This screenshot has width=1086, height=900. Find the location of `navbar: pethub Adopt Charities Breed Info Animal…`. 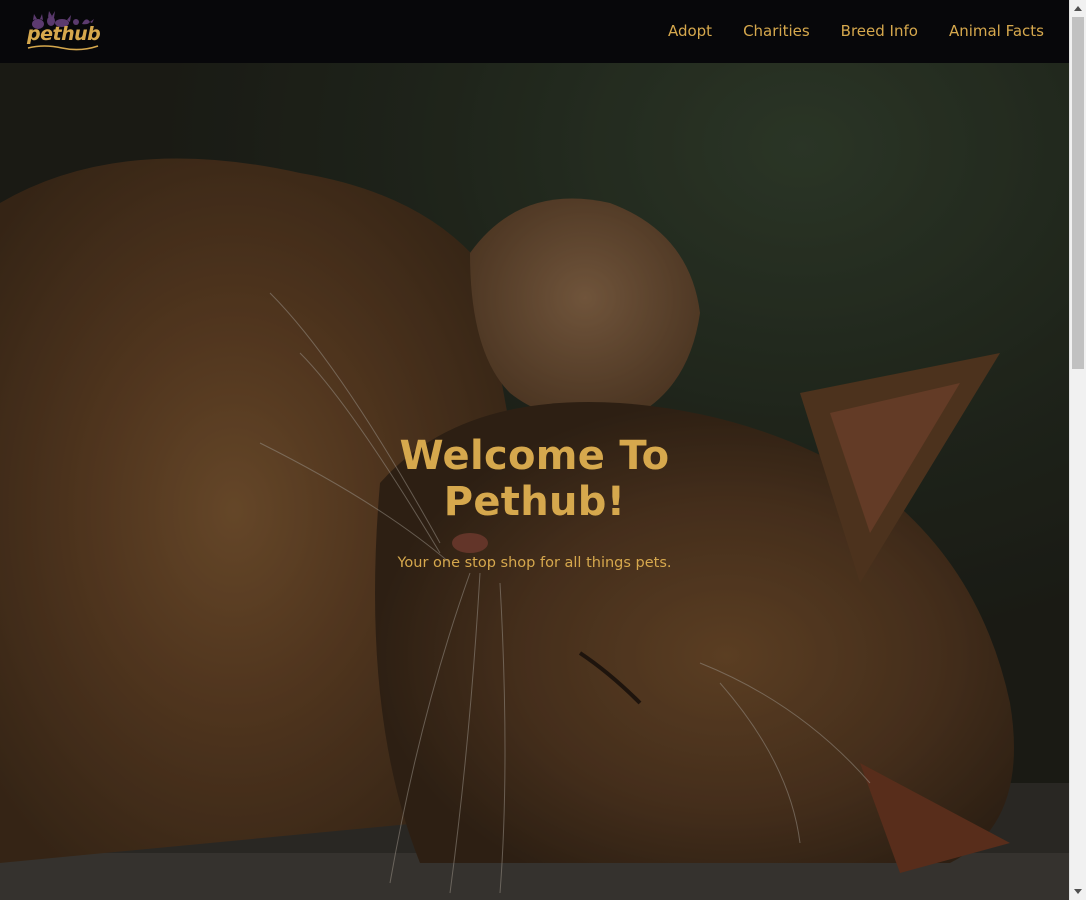

navbar: pethub Adopt Charities Breed Info Animal… is located at coordinates (534, 31).